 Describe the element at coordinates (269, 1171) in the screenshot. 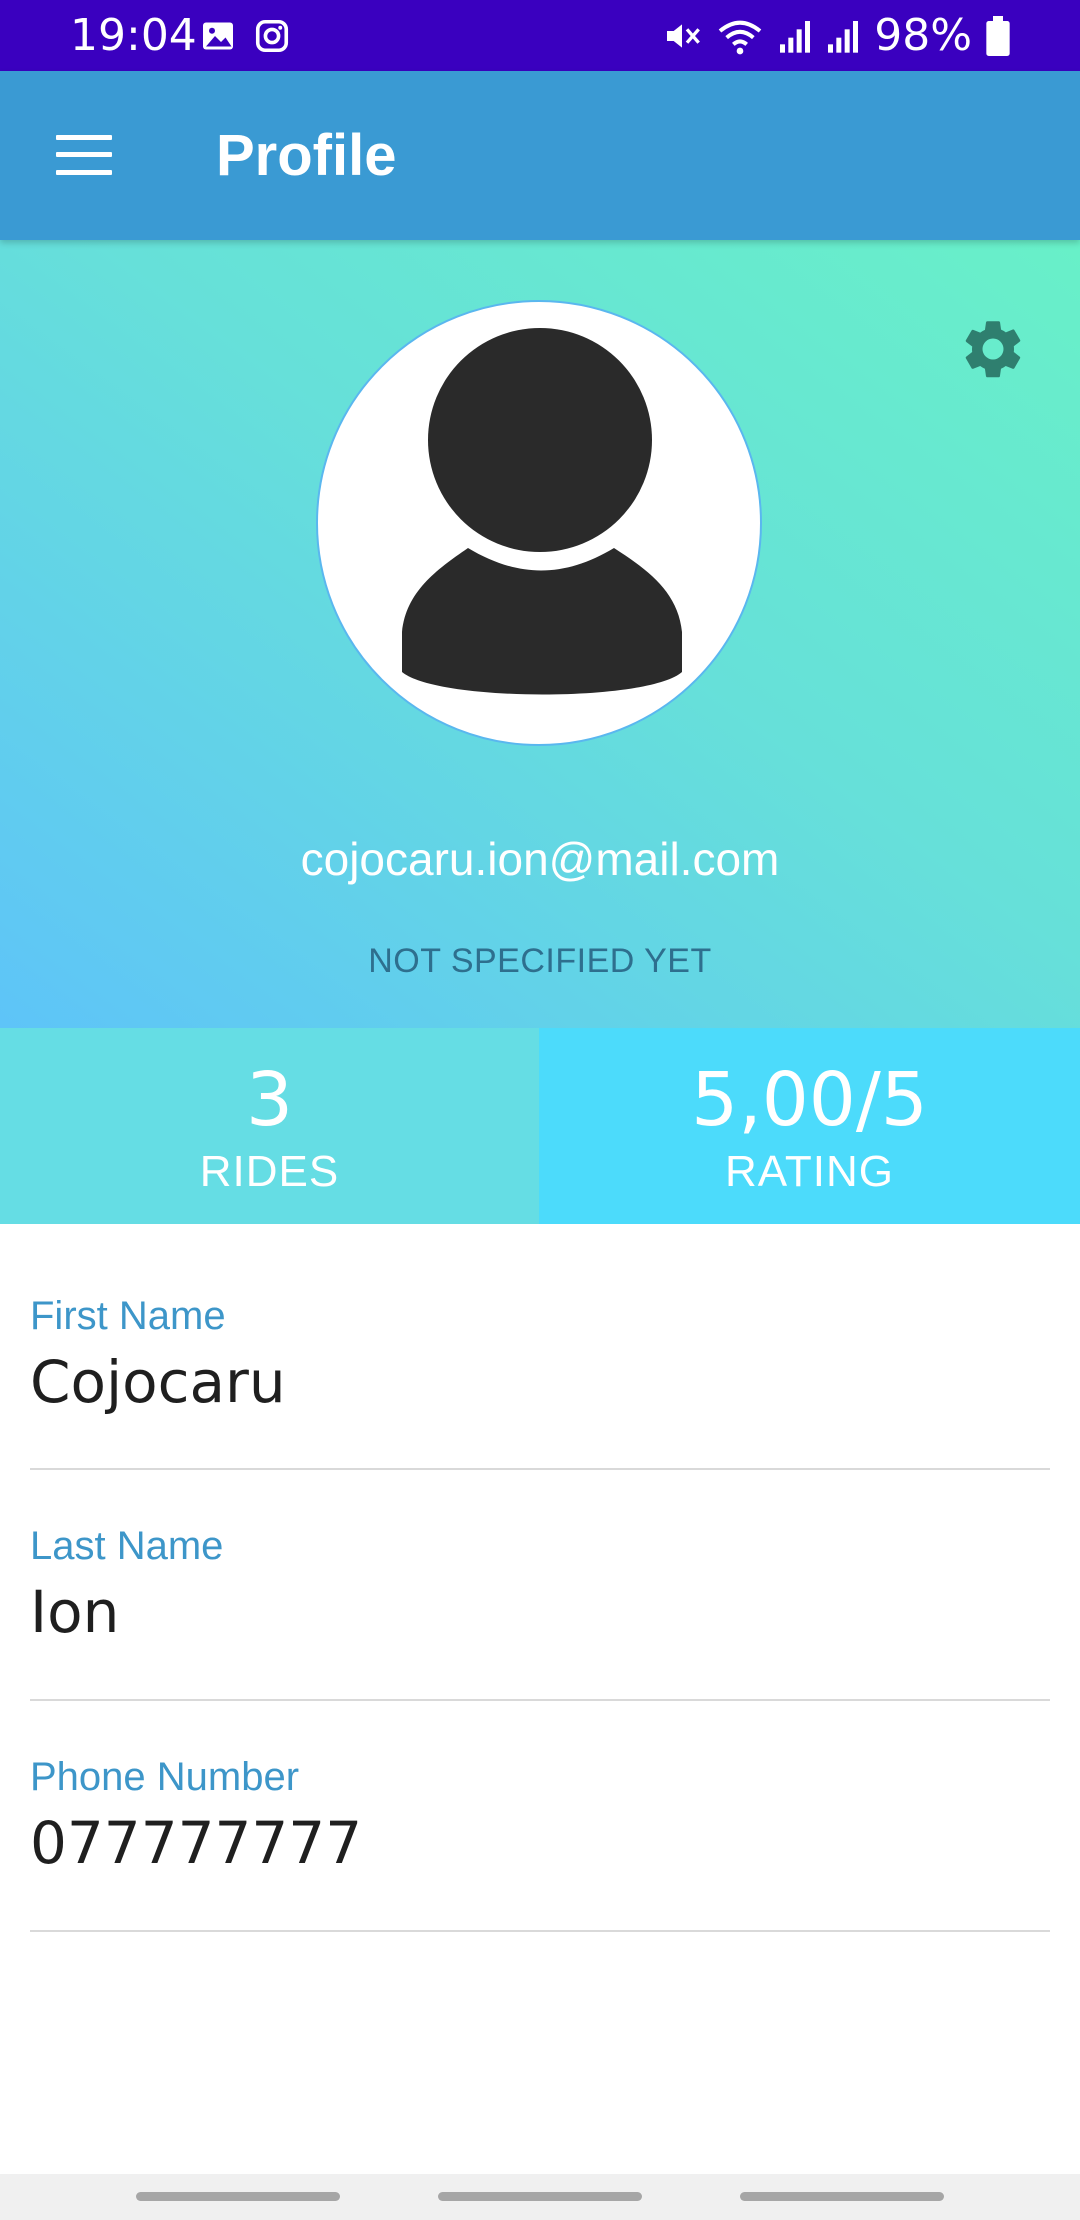

I see `rides-label: RIDES` at that location.